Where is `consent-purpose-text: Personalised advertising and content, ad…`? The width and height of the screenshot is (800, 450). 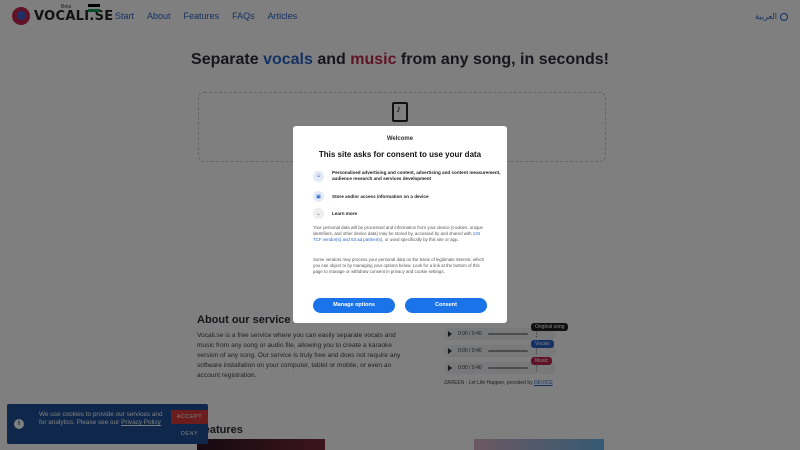 consent-purpose-text: Personalised advertising and content, ad… is located at coordinates (416, 175).